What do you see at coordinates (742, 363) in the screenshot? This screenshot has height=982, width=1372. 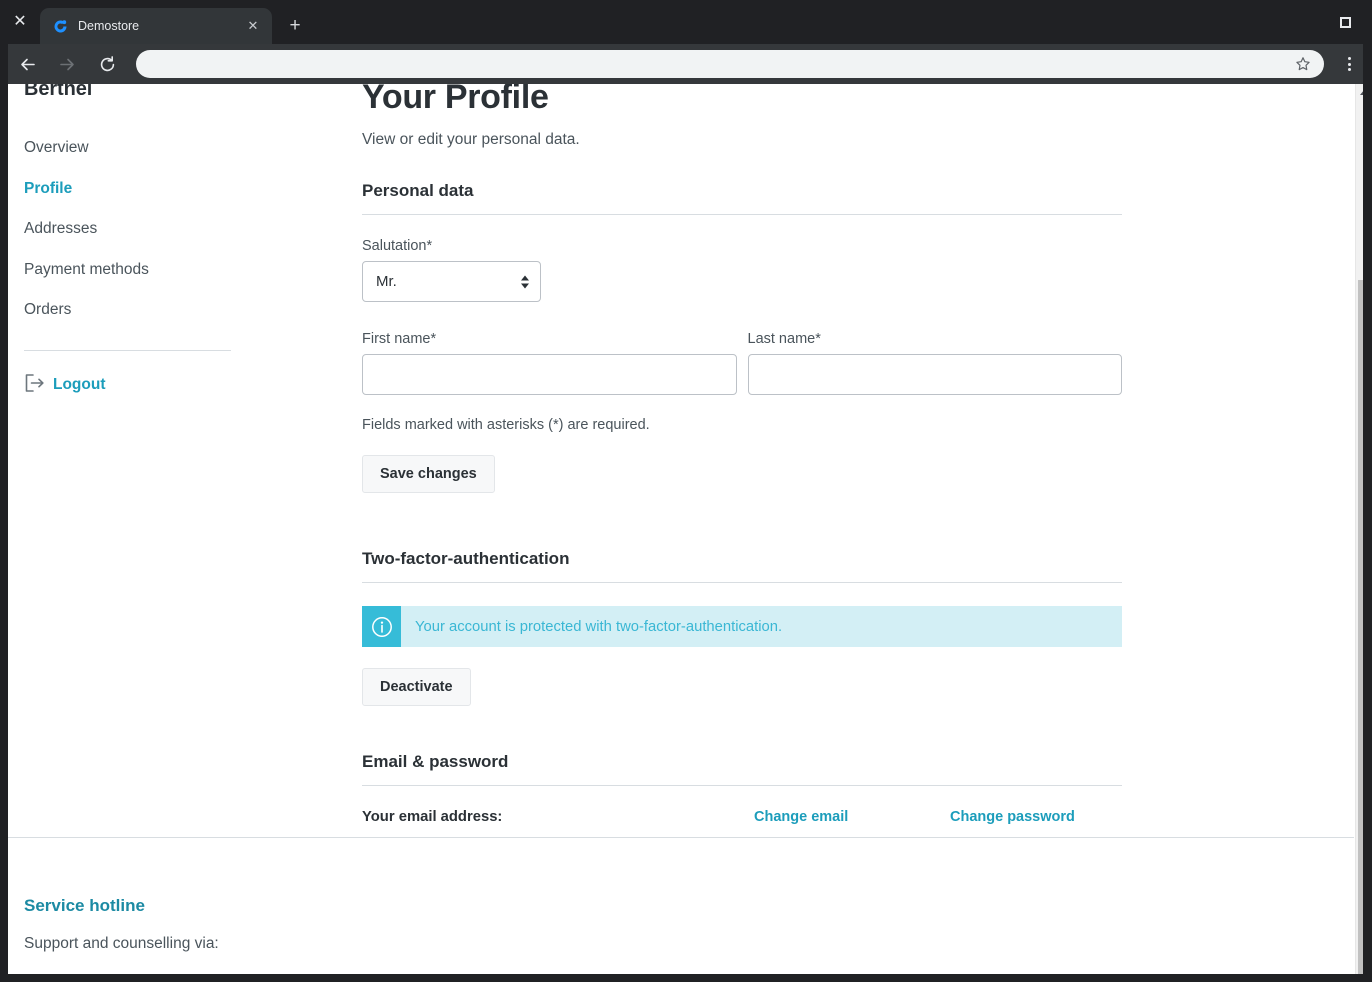 I see `name-fields-row: First name* Last name*` at bounding box center [742, 363].